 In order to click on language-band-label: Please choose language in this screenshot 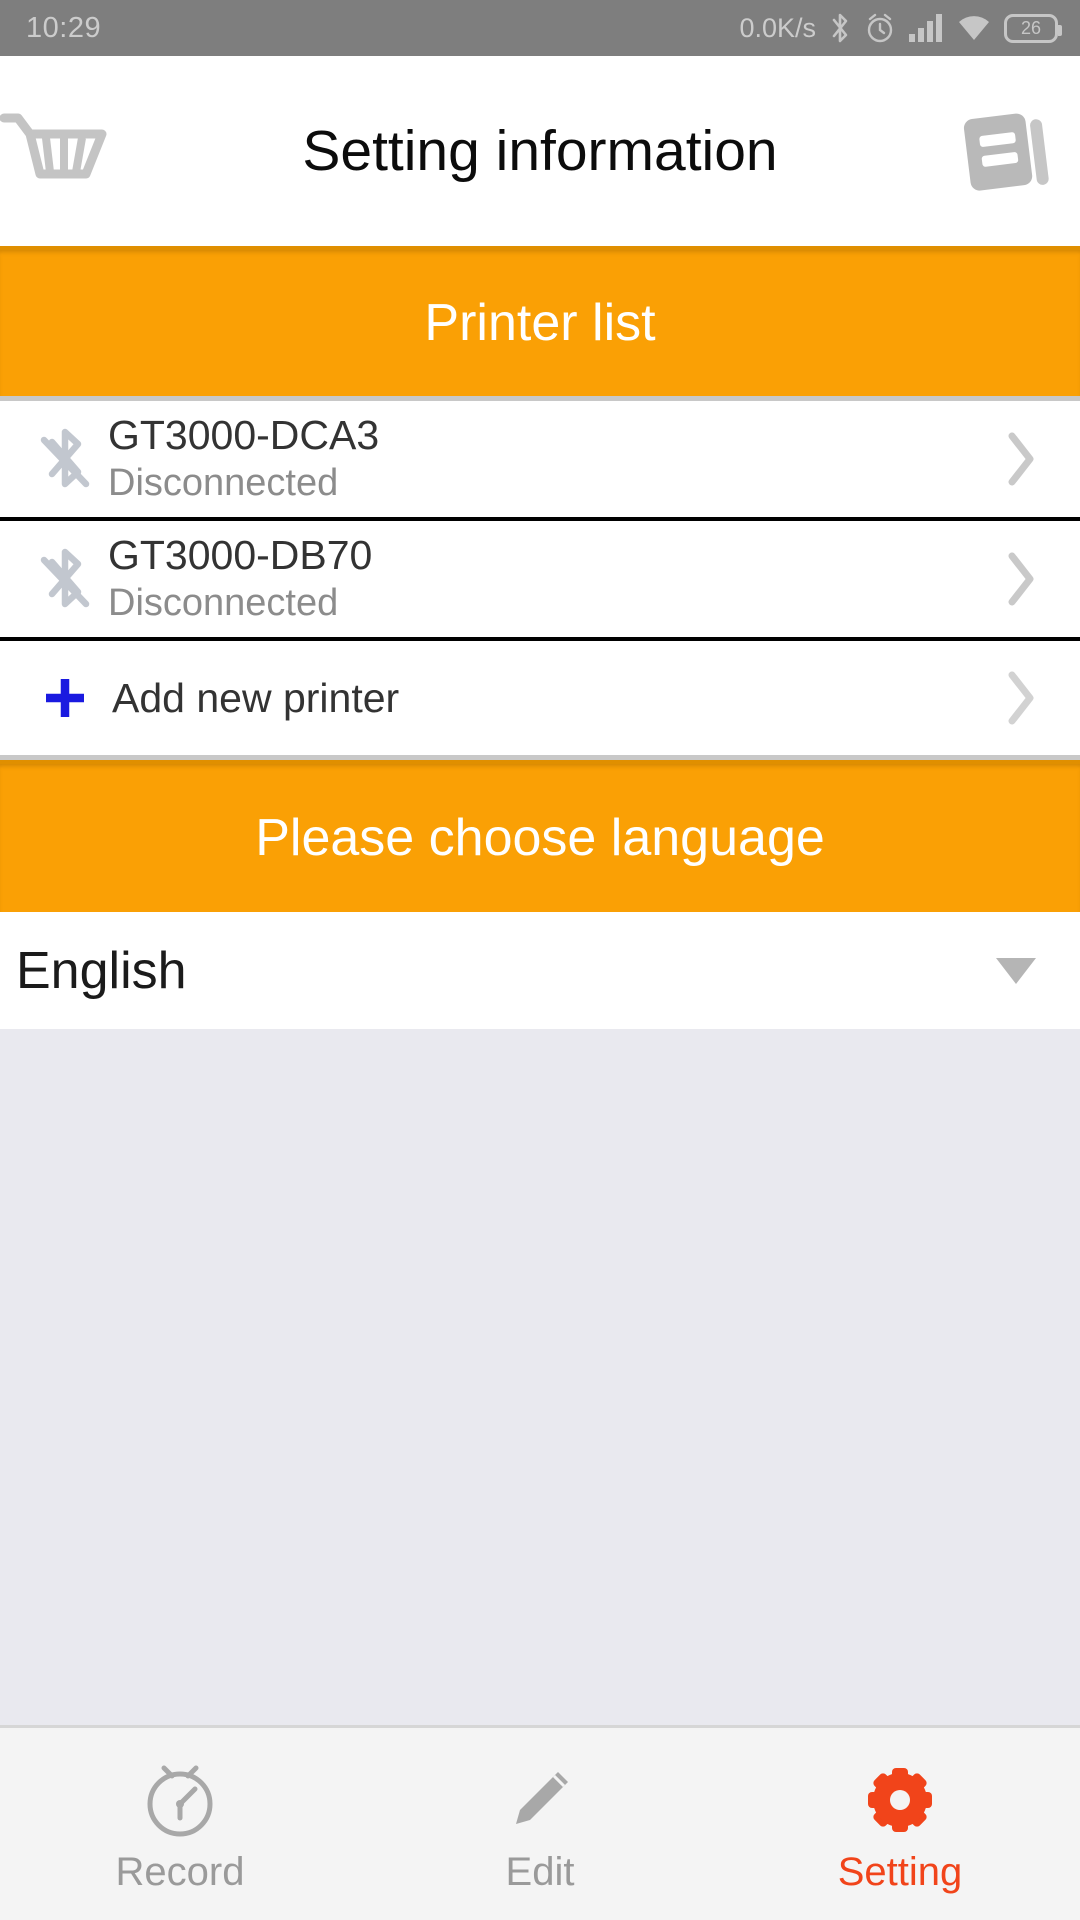, I will do `click(540, 838)`.